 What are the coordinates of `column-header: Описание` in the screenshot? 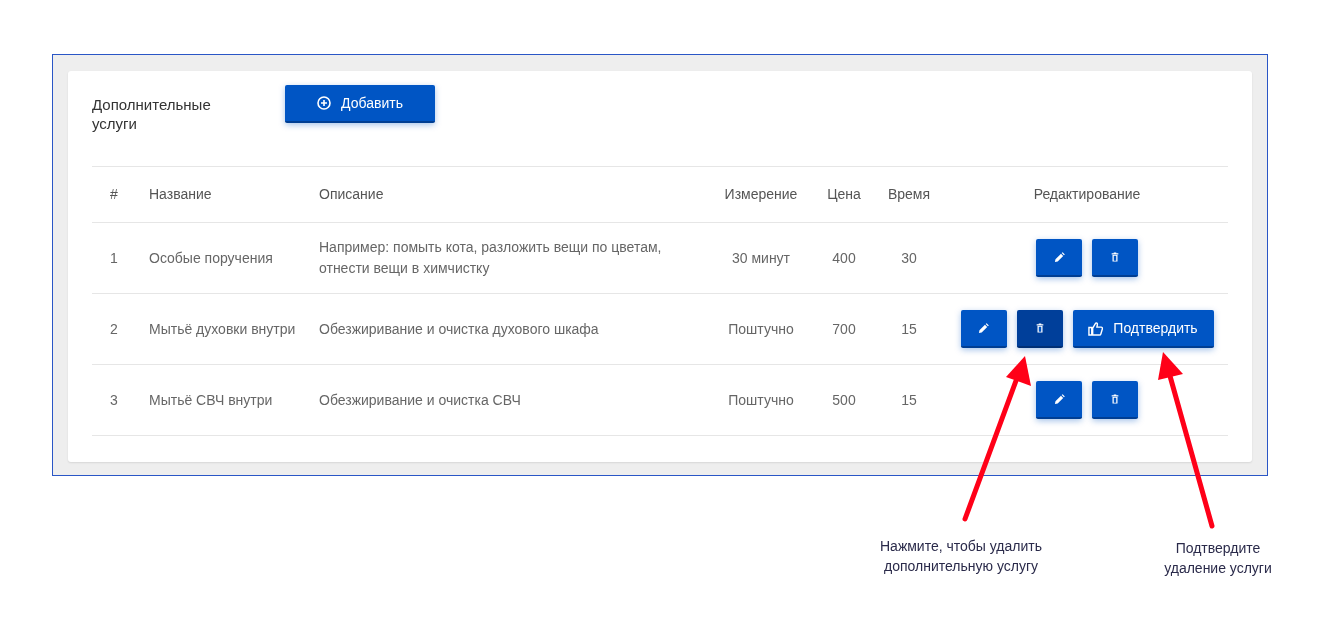 It's located at (351, 194).